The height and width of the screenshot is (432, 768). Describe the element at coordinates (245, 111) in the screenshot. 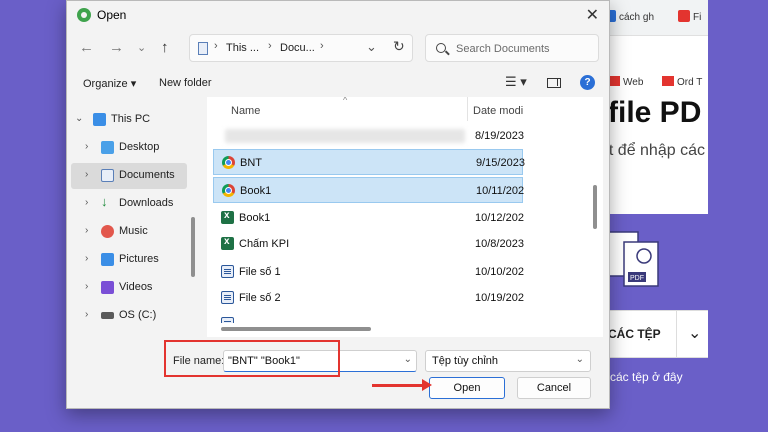

I see `column-header-name: Name` at that location.